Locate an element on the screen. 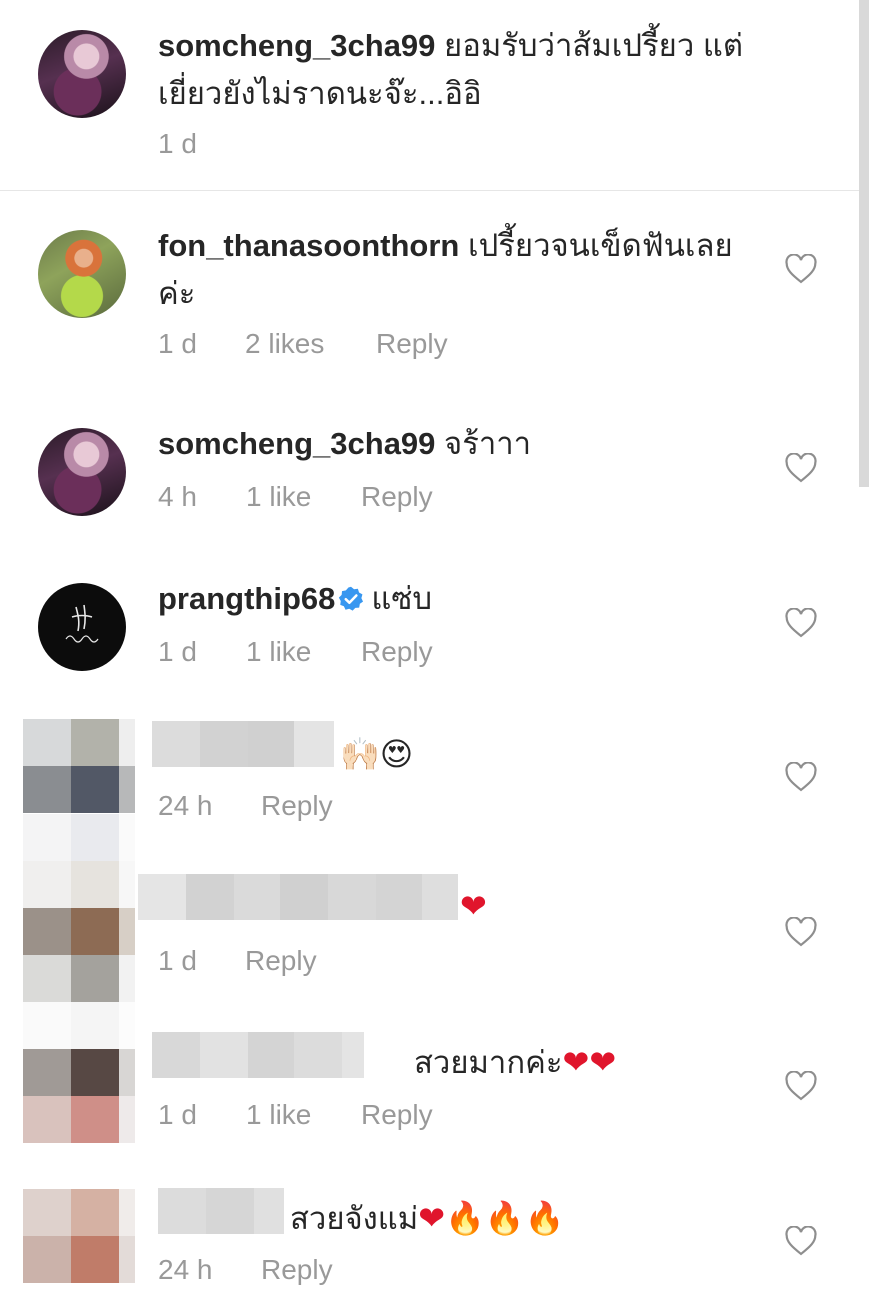  comment-time: 4 h is located at coordinates (177, 496).